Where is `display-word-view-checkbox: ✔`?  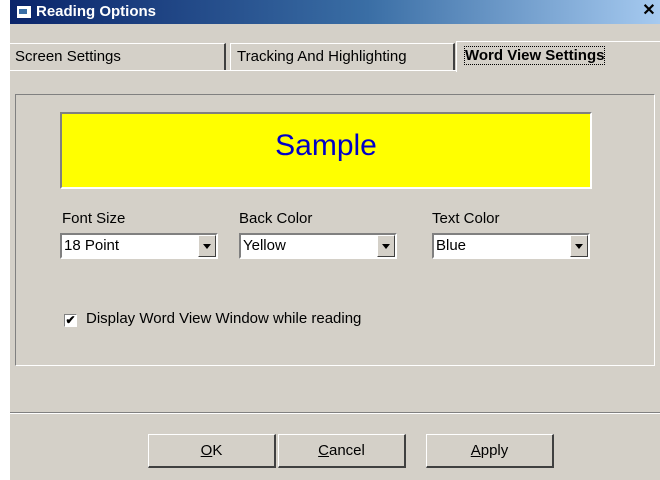 display-word-view-checkbox: ✔ is located at coordinates (70, 320).